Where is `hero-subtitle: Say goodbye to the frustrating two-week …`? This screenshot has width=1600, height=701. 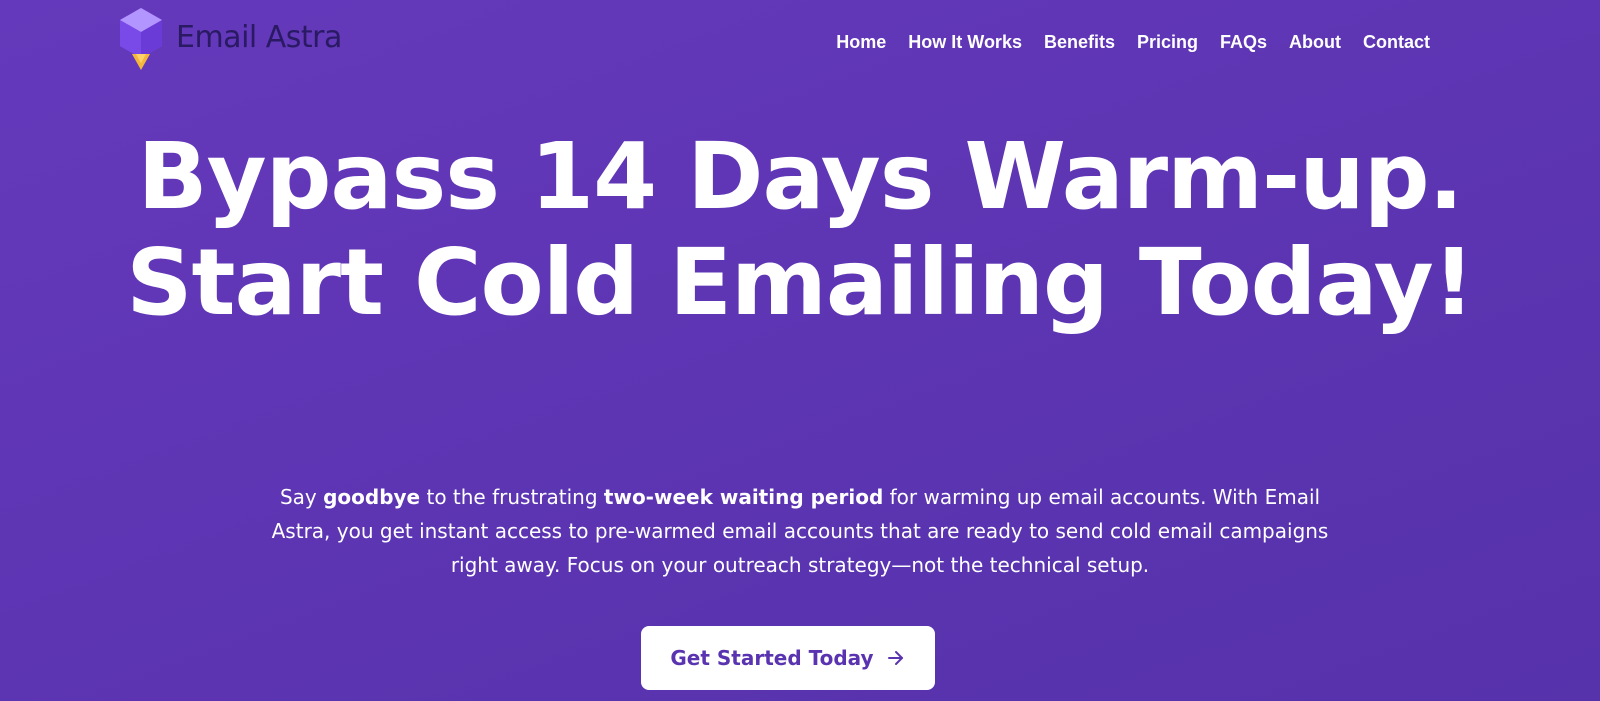 hero-subtitle: Say goodbye to the frustrating two-week … is located at coordinates (800, 531).